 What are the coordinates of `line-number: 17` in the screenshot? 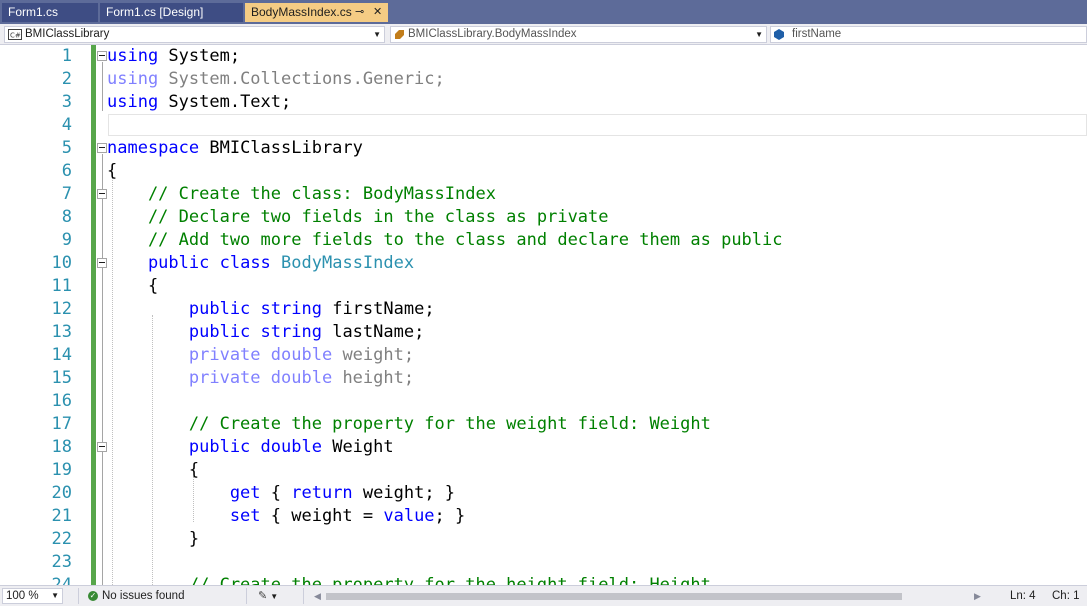 It's located at (61, 424).